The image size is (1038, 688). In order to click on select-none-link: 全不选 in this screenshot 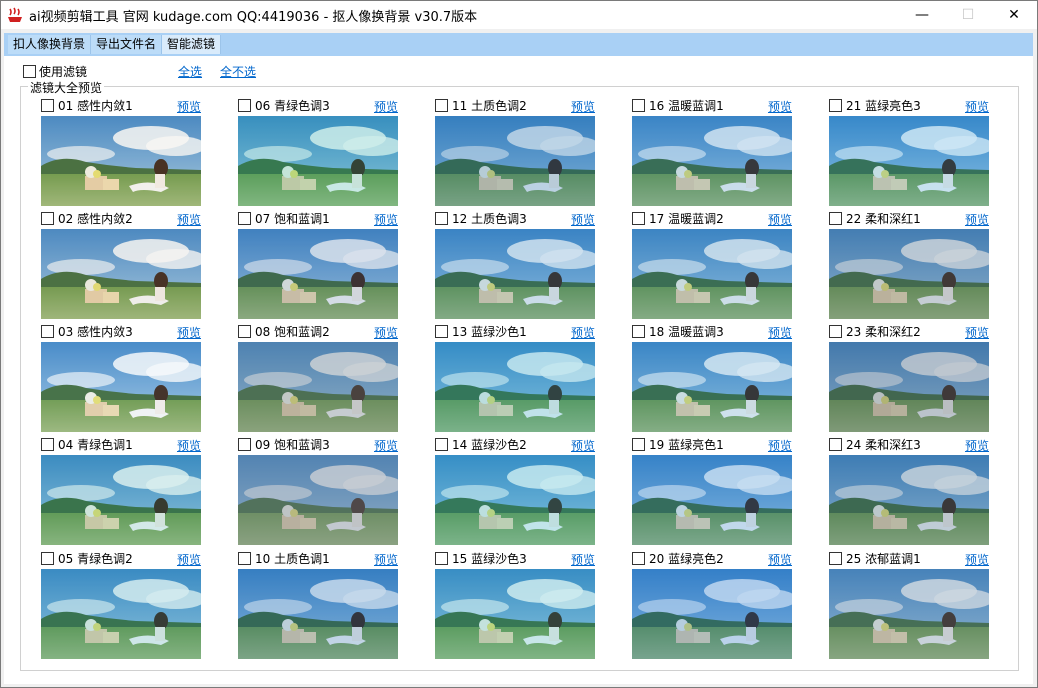, I will do `click(238, 71)`.